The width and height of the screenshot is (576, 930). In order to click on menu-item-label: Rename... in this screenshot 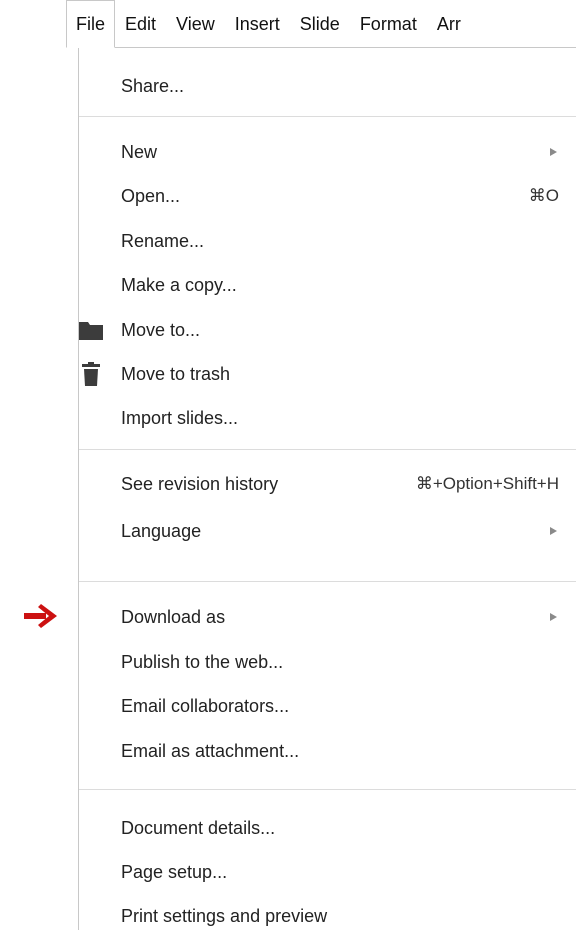, I will do `click(163, 240)`.